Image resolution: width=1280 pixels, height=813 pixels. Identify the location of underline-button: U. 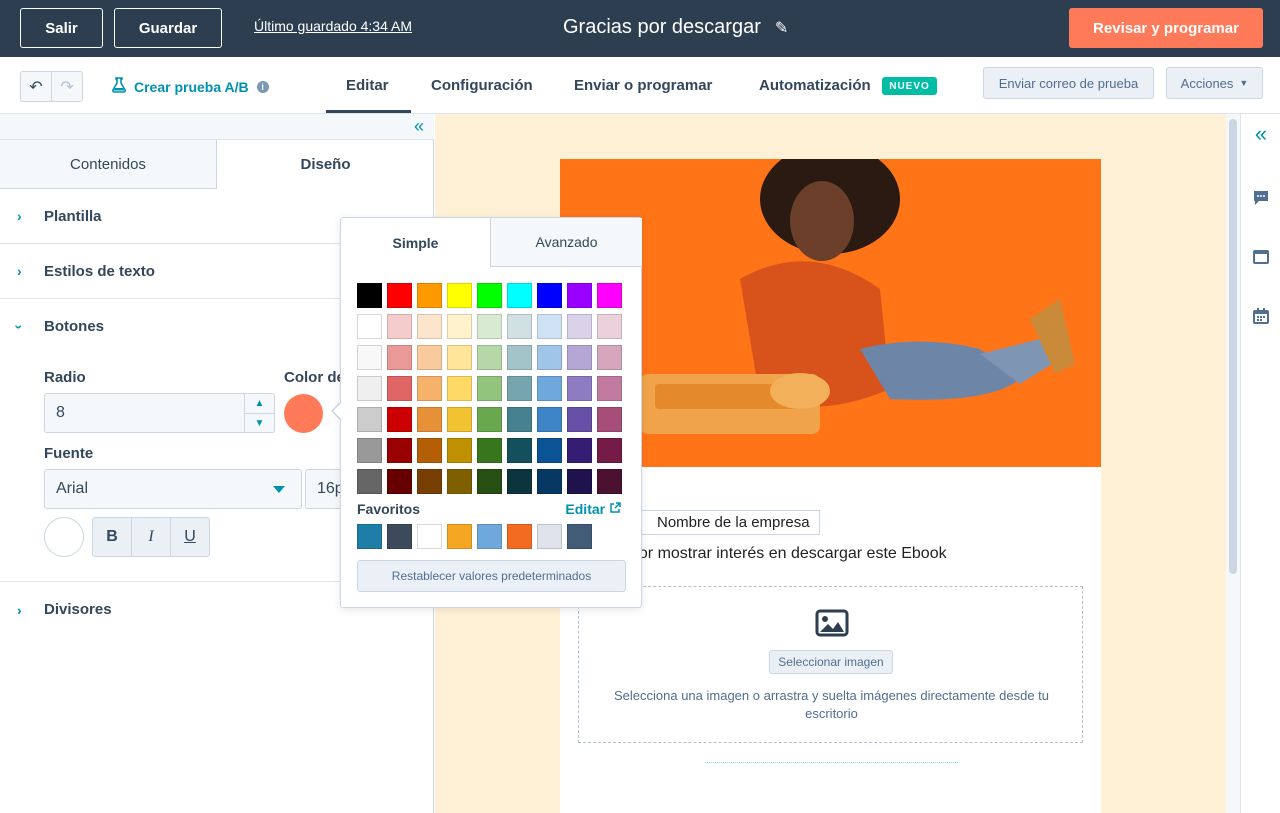
(189, 537).